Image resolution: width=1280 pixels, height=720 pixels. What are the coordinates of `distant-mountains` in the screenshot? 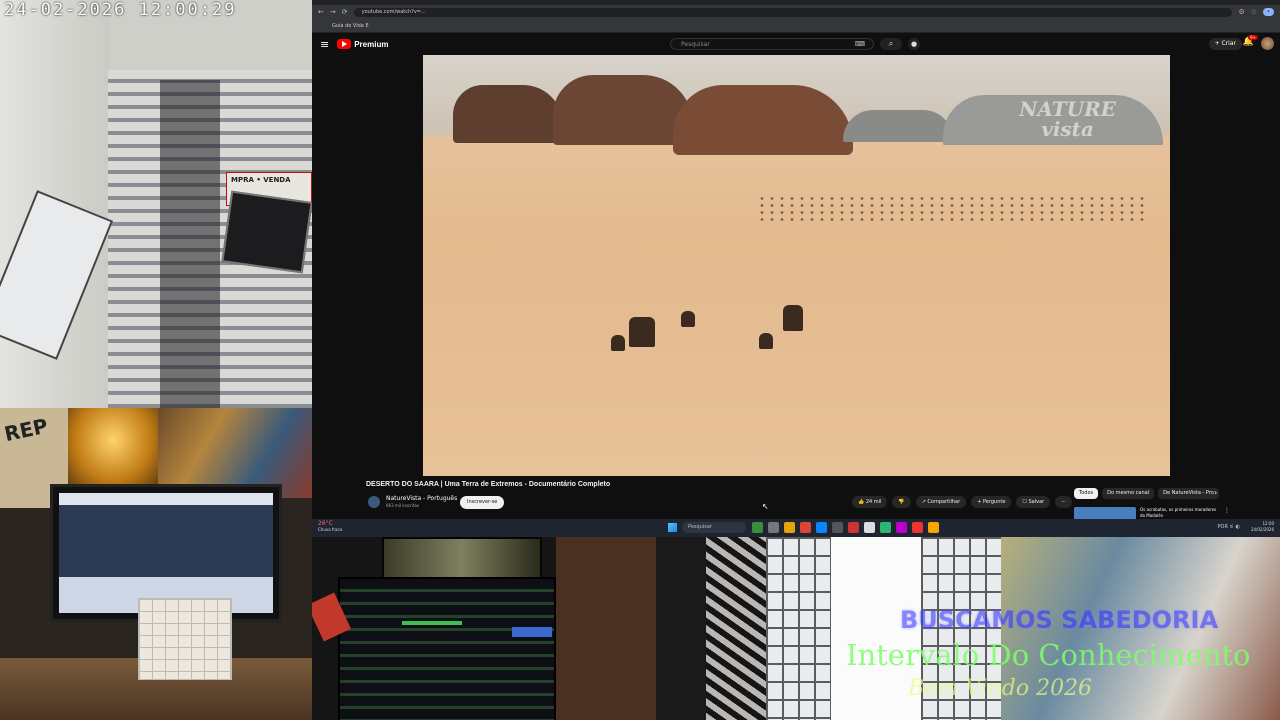 It's located at (898, 126).